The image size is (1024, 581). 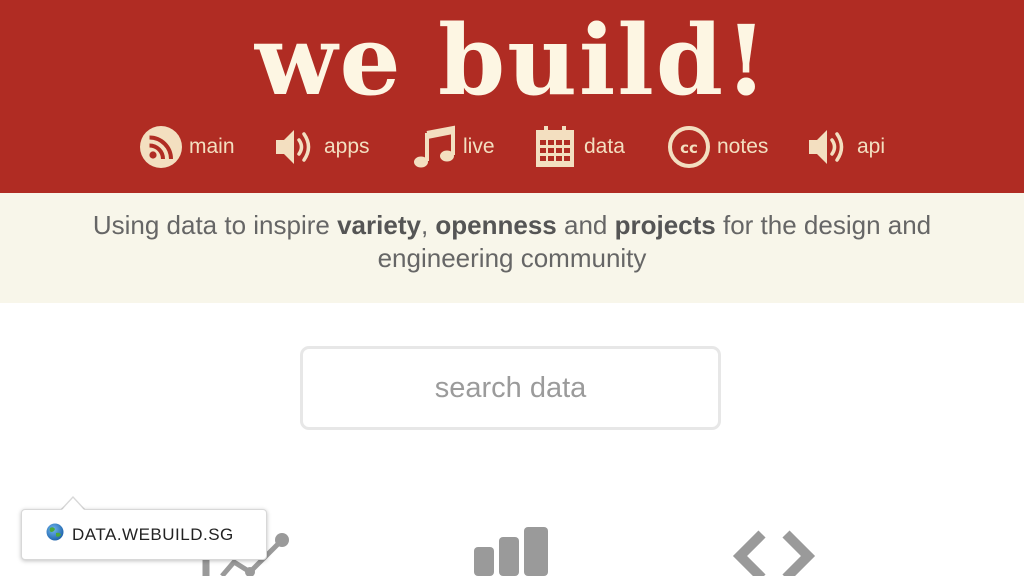 What do you see at coordinates (479, 146) in the screenshot?
I see `nav-label-live: live` at bounding box center [479, 146].